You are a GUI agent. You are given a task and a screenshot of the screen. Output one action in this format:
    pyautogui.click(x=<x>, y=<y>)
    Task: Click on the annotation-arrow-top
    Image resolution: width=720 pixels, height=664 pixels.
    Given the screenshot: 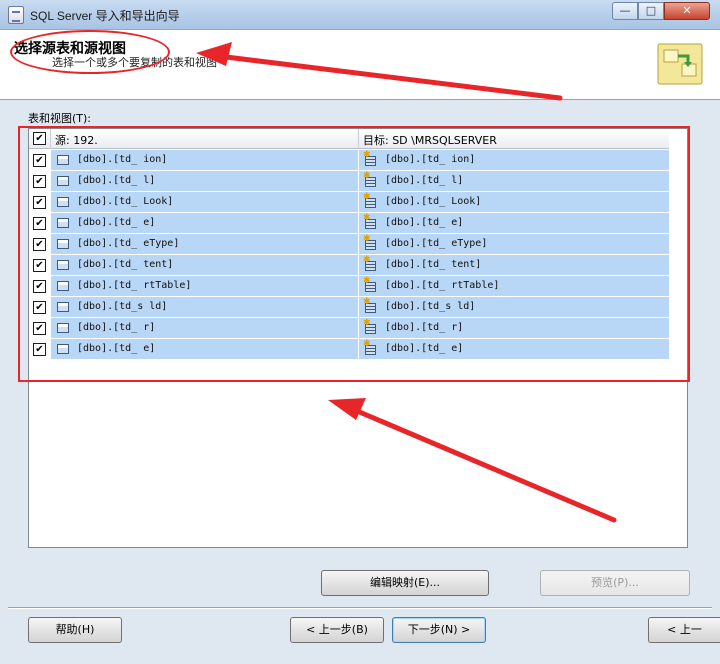 What is the action you would take?
    pyautogui.click(x=389, y=77)
    